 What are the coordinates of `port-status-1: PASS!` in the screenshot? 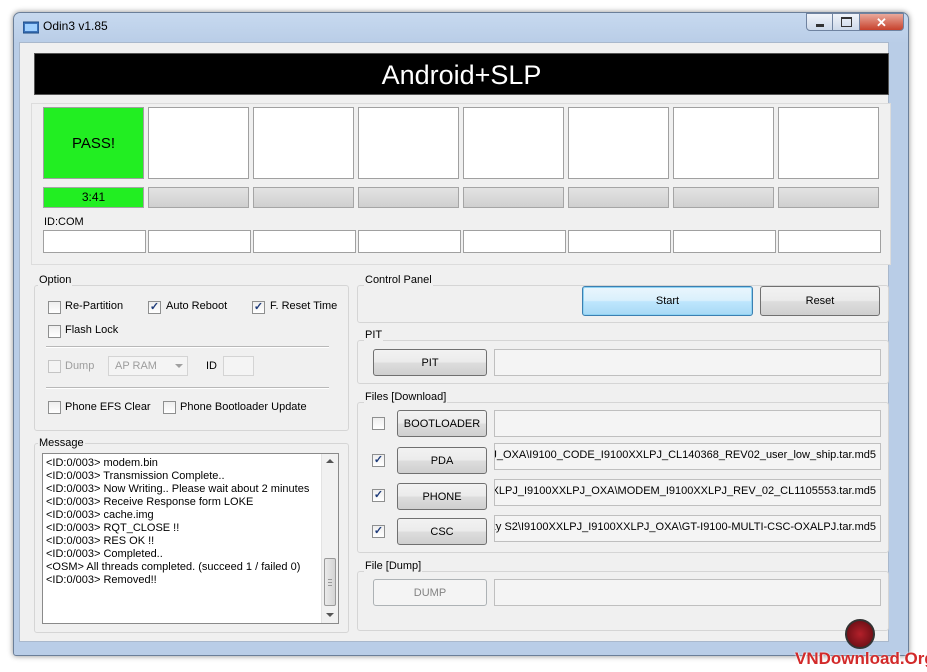 It's located at (93, 143).